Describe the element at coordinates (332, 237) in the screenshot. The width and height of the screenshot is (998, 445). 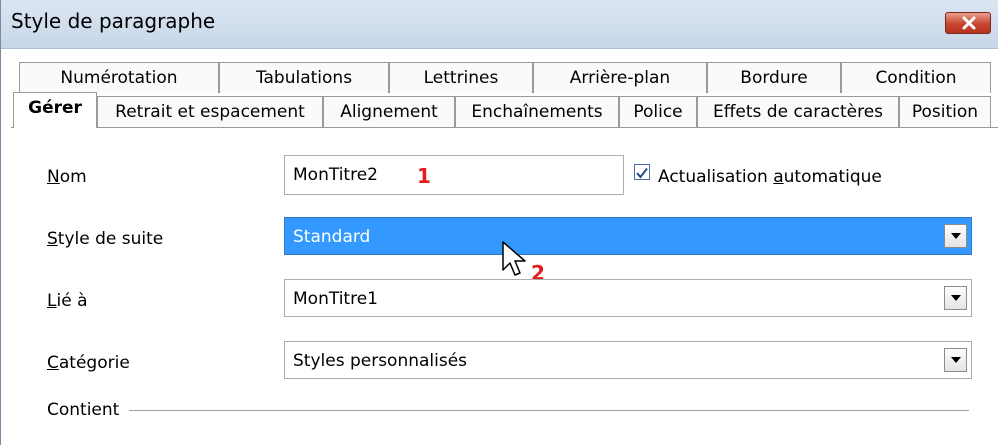
I see `style-suite-value: Standard` at that location.